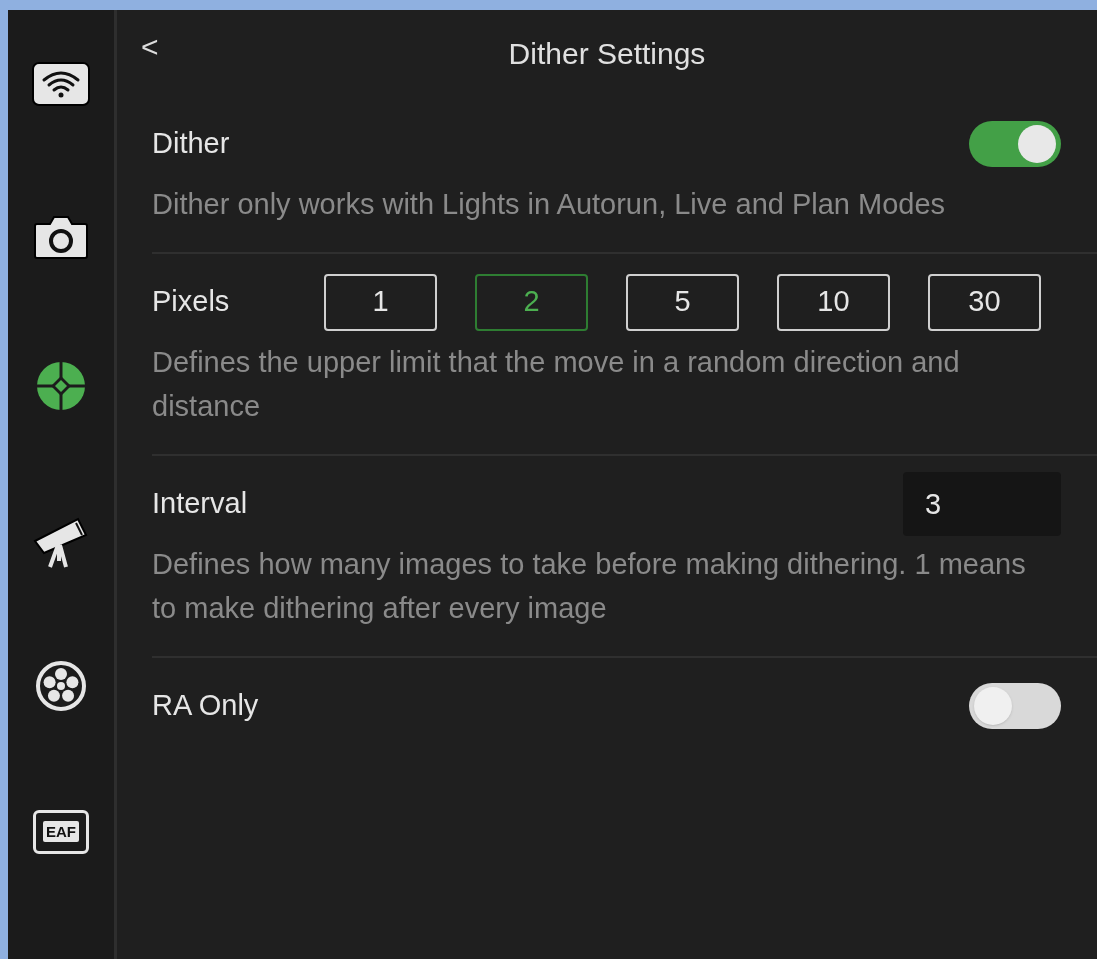 Image resolution: width=1097 pixels, height=959 pixels. What do you see at coordinates (549, 204) in the screenshot?
I see `setting-description: Dither only works with Lights in Autorun, Live and Plan Modes` at bounding box center [549, 204].